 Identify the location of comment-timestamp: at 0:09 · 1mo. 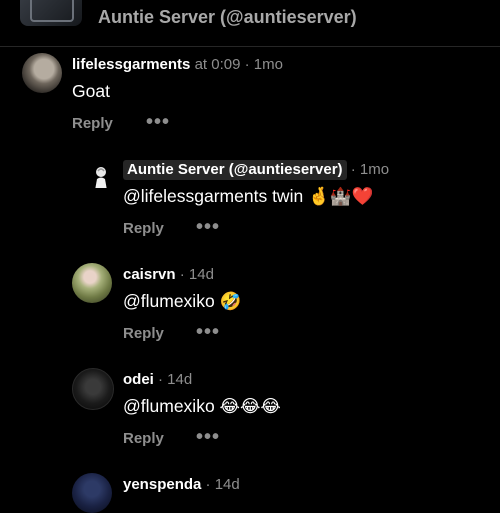
(239, 64).